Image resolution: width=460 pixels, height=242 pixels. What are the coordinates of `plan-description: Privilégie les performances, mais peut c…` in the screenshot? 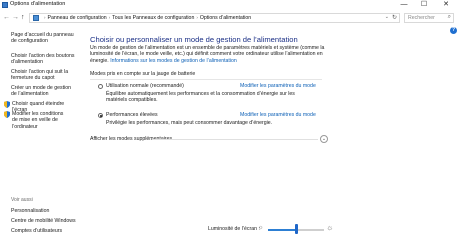 It's located at (189, 123).